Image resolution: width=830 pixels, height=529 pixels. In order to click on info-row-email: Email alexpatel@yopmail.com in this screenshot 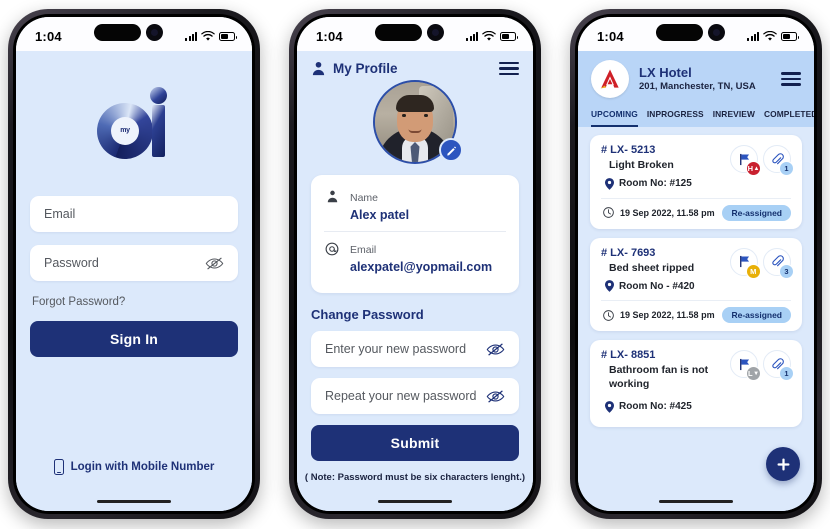, I will do `click(415, 256)`.